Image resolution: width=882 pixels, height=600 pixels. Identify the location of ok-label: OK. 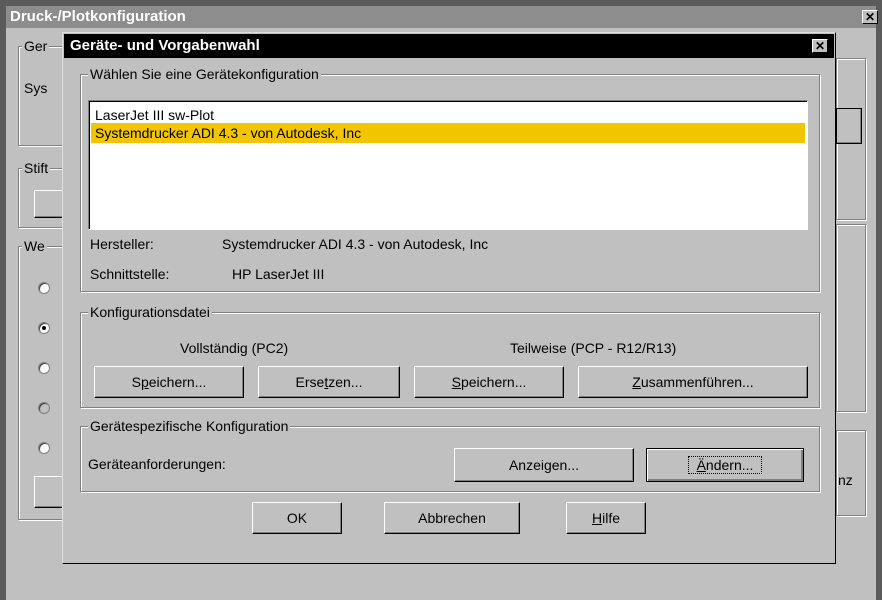
(297, 518).